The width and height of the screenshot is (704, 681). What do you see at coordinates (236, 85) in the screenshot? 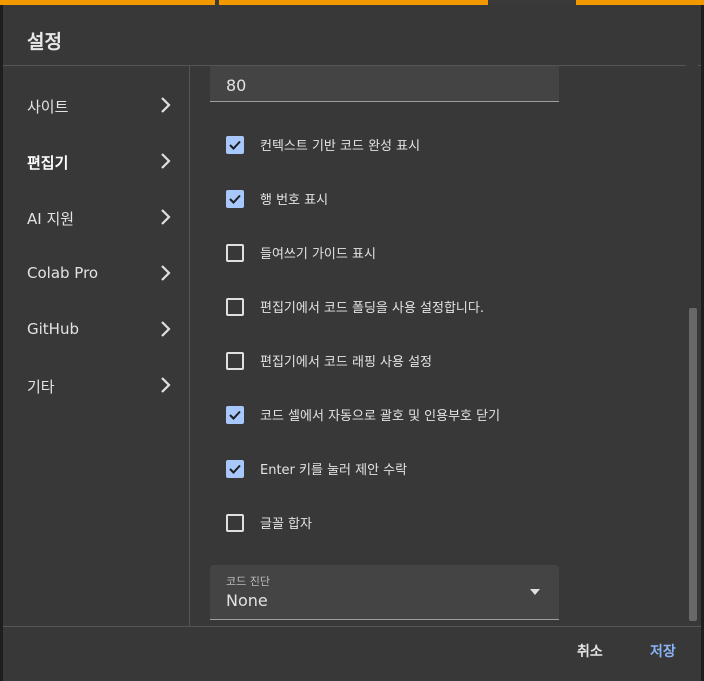
I see `line-length-value: 80` at bounding box center [236, 85].